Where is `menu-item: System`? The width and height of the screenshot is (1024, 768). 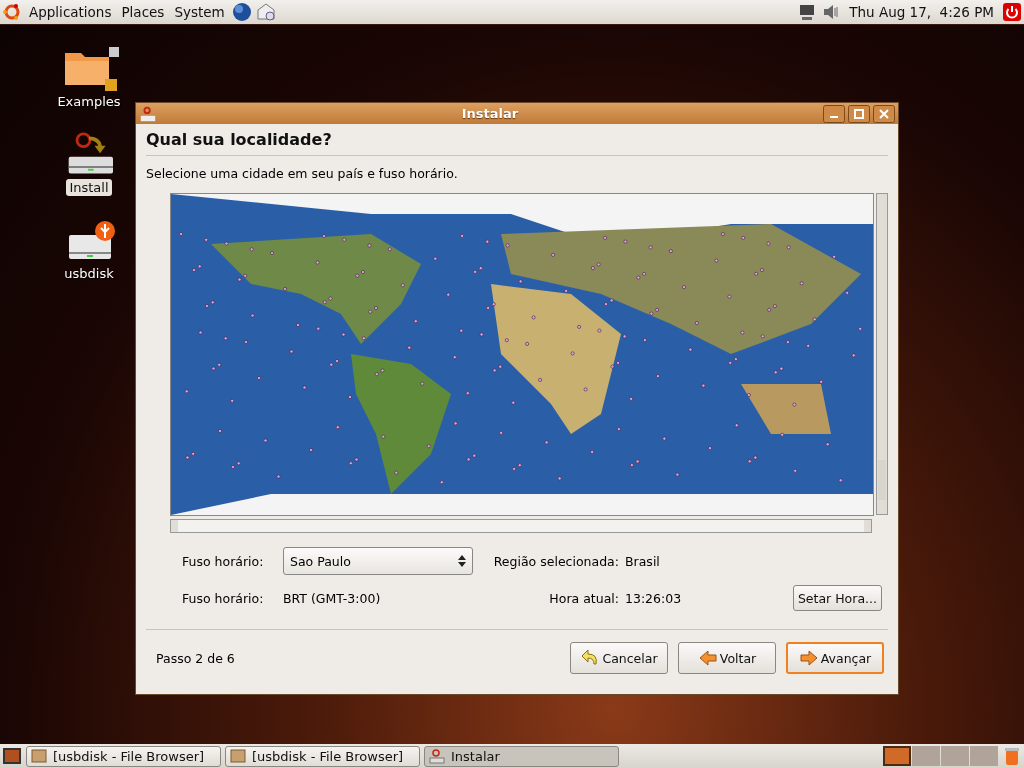 menu-item: System is located at coordinates (199, 12).